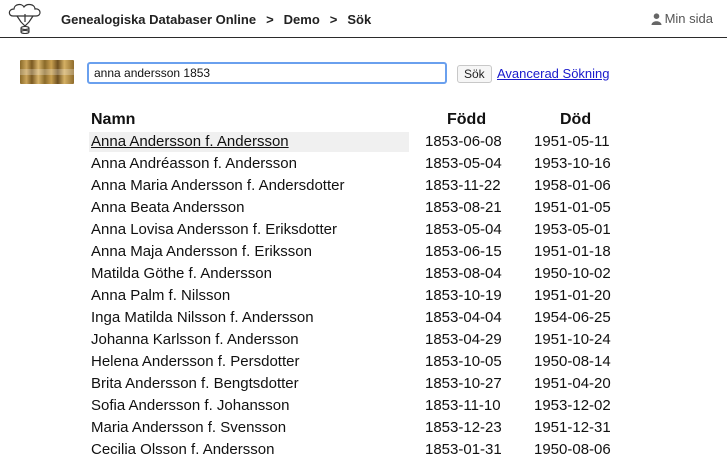 The image size is (727, 460). I want to click on person-name: Anna Maja Andersson f. Eriksson, so click(201, 251).